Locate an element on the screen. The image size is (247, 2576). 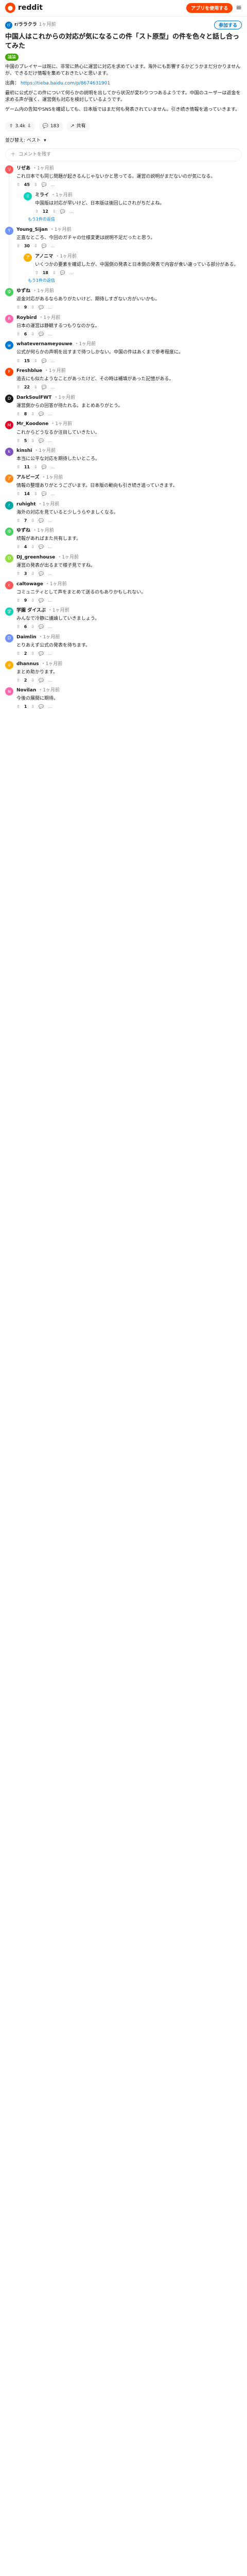
source-link: https://tieba.baidu.com/p/8674631901 is located at coordinates (65, 83).